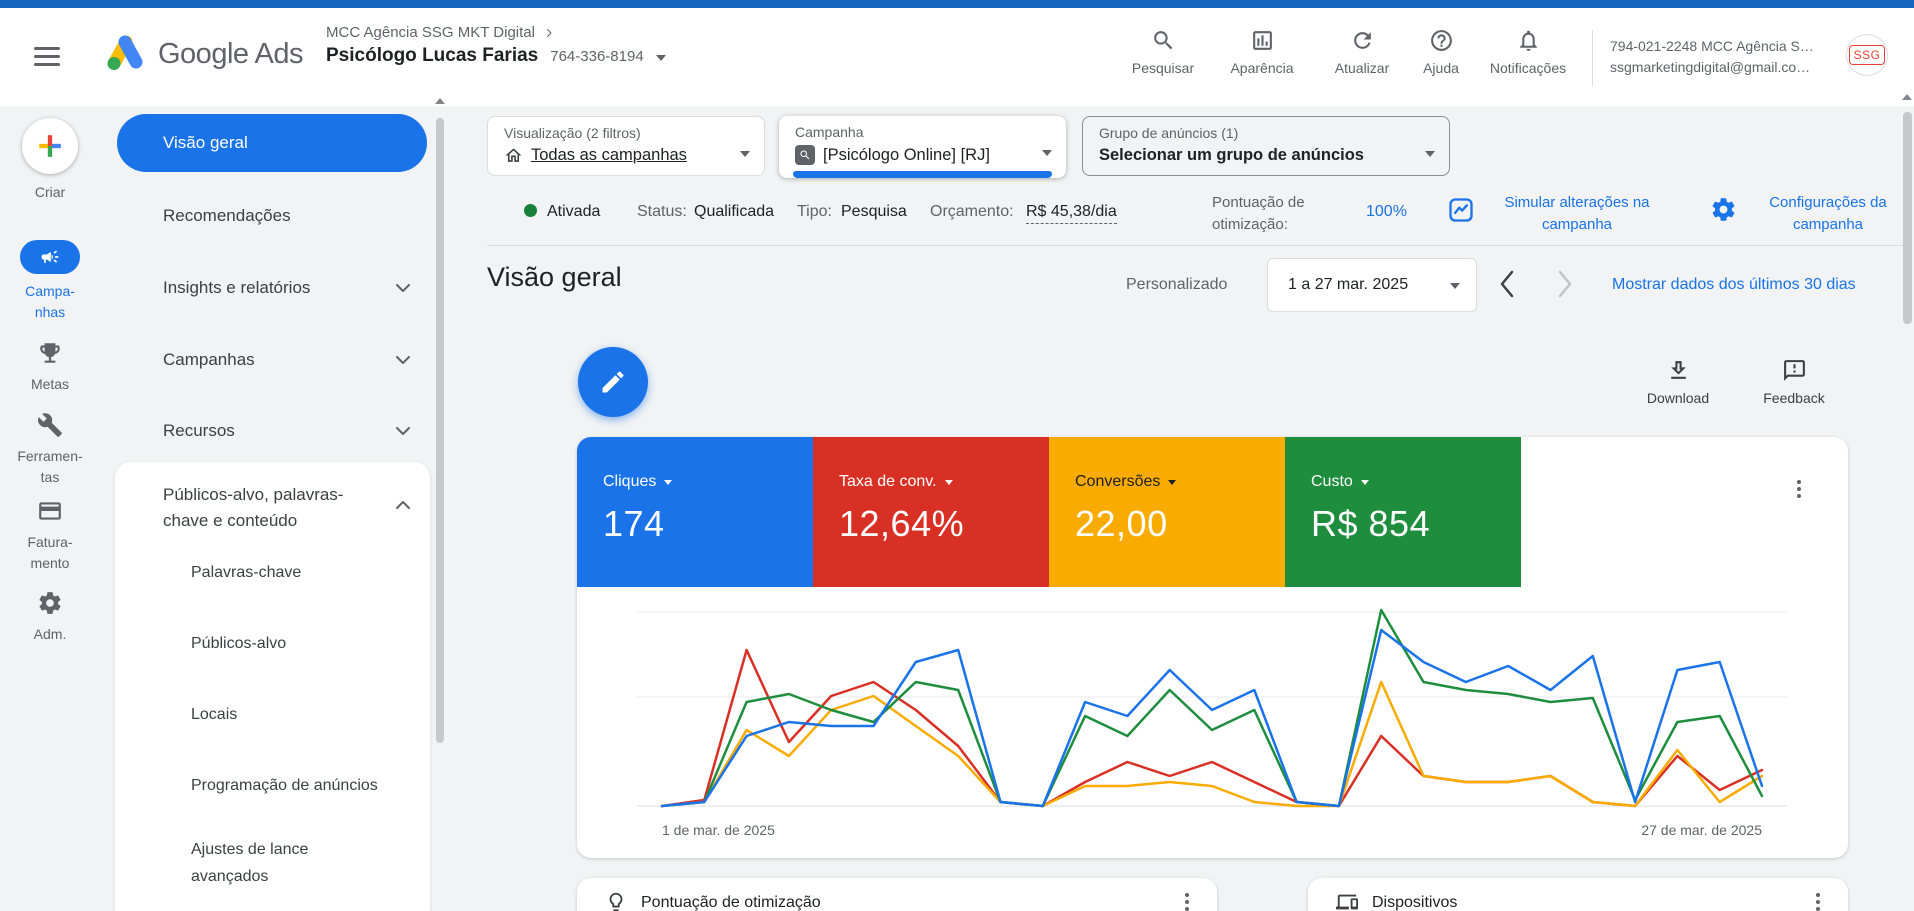  Describe the element at coordinates (1678, 382) in the screenshot. I see `download-button: Download` at that location.